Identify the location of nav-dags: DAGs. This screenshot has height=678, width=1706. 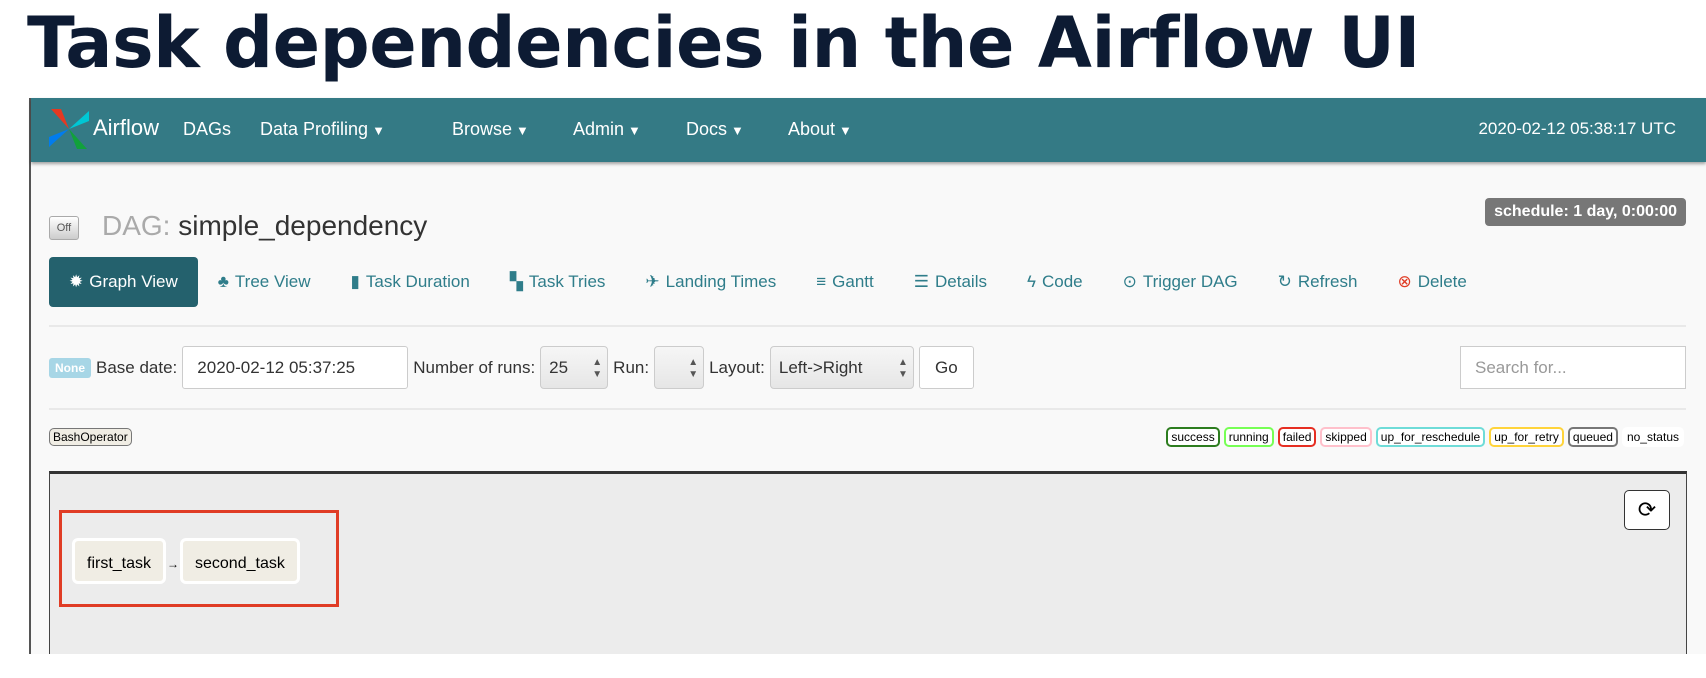
(207, 129).